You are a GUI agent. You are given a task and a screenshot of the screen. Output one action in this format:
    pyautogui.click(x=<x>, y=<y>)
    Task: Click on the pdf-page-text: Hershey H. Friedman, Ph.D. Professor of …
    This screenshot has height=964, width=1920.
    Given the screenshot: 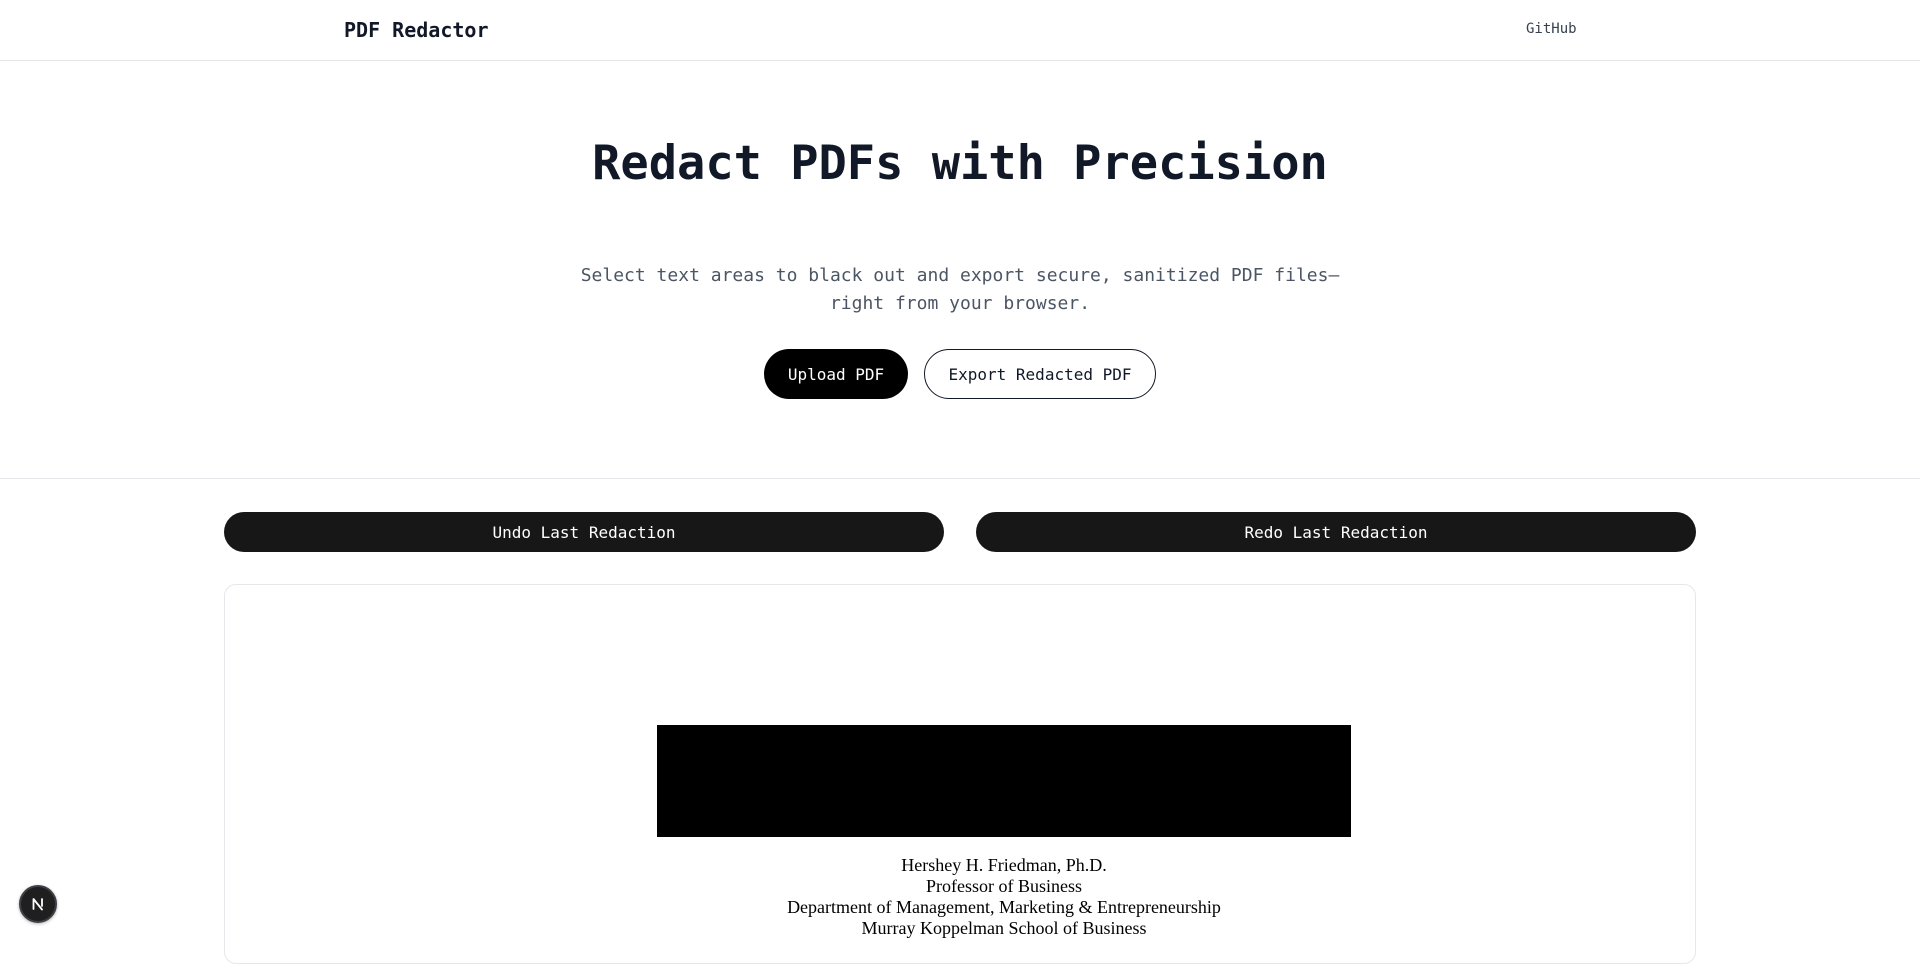 What is the action you would take?
    pyautogui.click(x=1004, y=897)
    